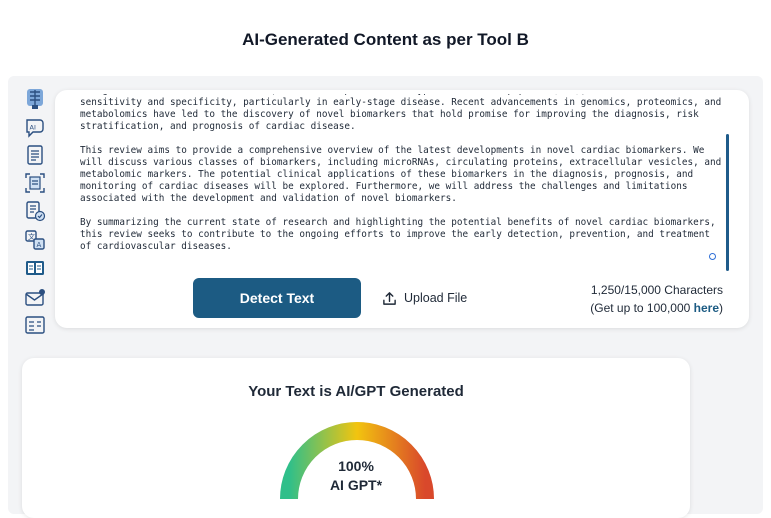 The height and width of the screenshot is (518, 771). Describe the element at coordinates (35, 268) in the screenshot. I see `compare-icon` at that location.